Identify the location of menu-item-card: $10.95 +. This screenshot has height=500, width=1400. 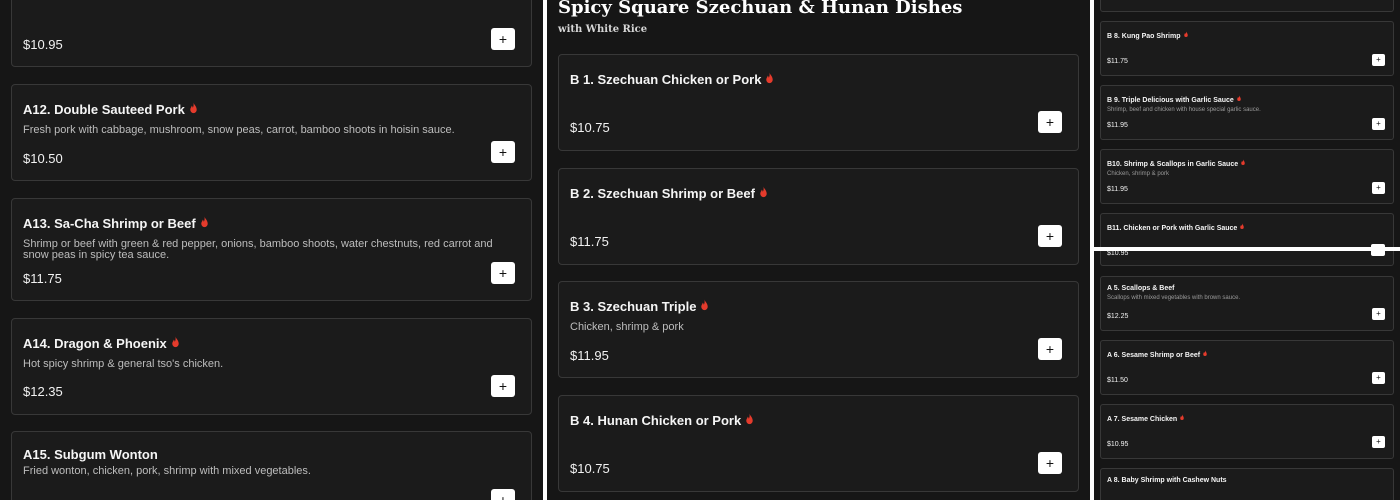
(271, 33).